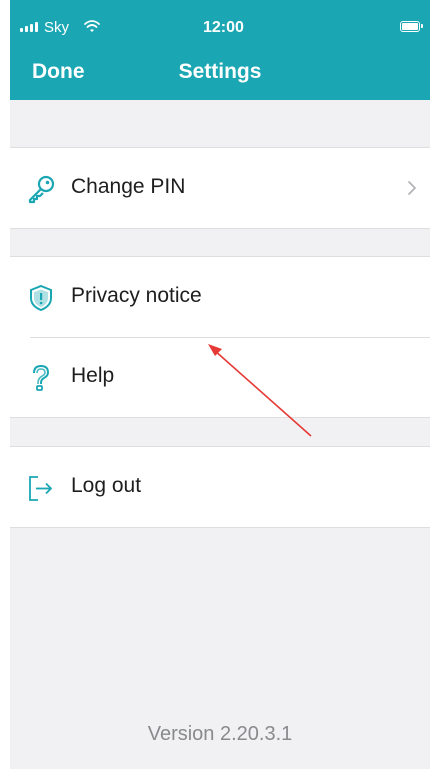 This screenshot has width=430, height=769. I want to click on security-group: Change PIN, so click(220, 188).